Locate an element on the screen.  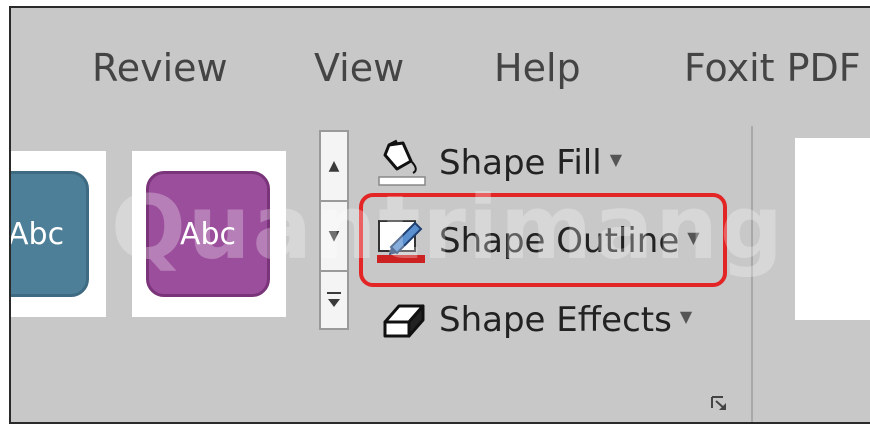
triangle-down-icon: ▼ is located at coordinates (334, 236).